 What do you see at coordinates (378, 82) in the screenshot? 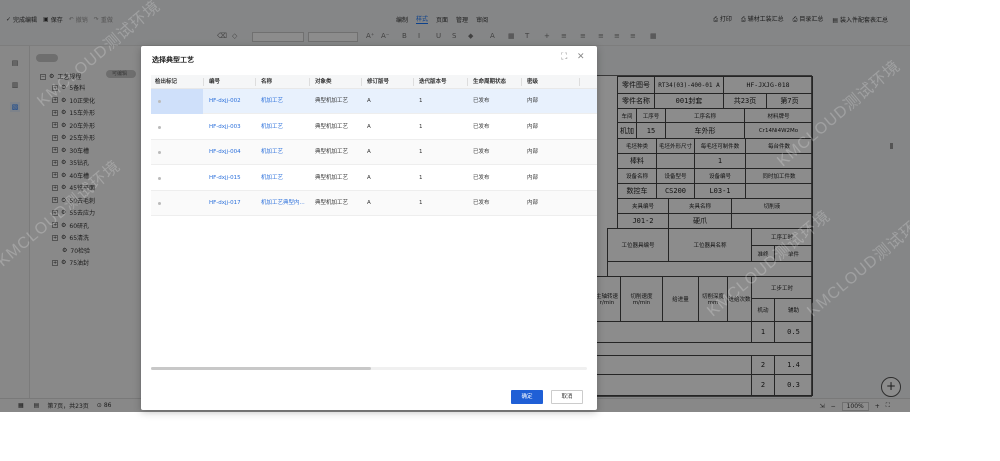
I see `col-revision: 修订版号` at bounding box center [378, 82].